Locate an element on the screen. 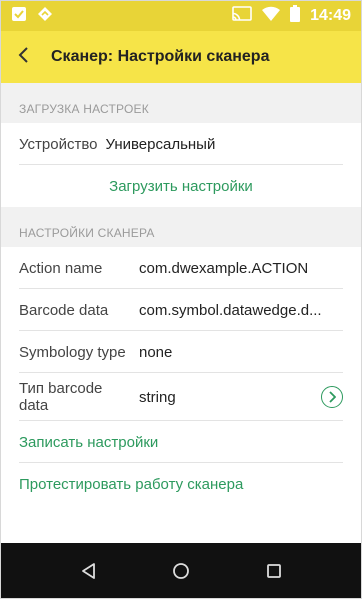 This screenshot has height=599, width=362. home-circle-icon is located at coordinates (181, 571).